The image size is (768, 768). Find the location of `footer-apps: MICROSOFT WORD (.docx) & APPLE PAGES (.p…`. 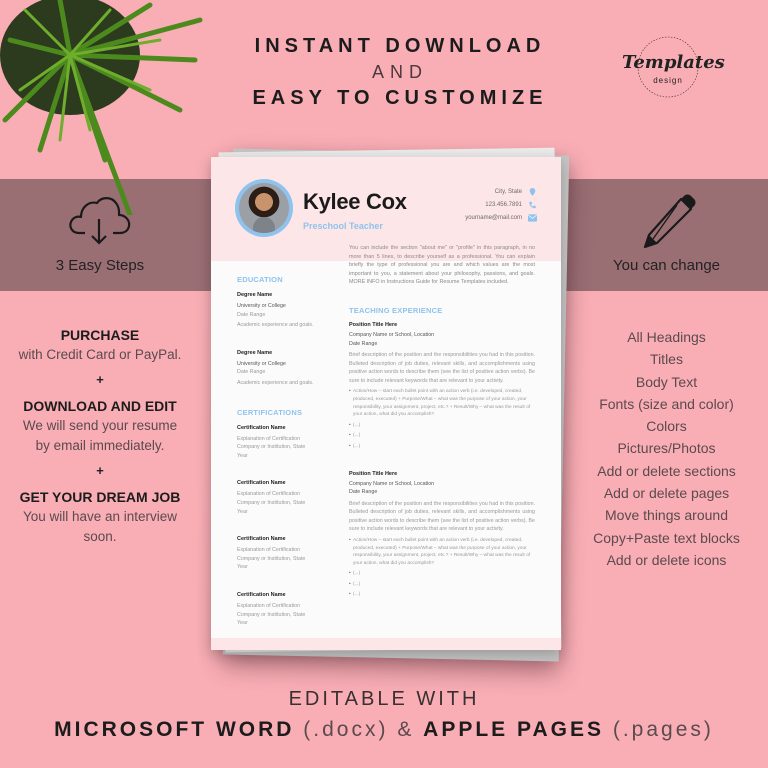

footer-apps: MICROSOFT WORD (.docx) & APPLE PAGES (.p… is located at coordinates (384, 730).